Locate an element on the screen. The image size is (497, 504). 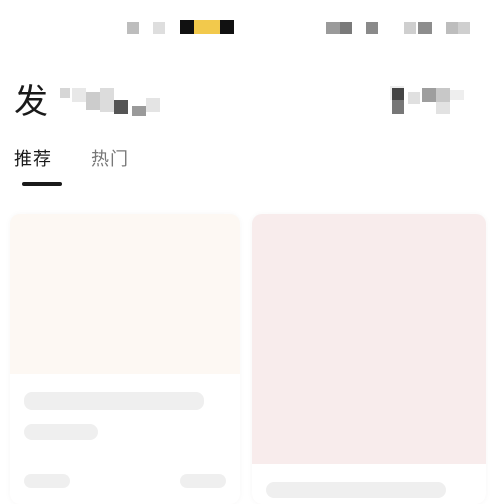
obscured-header-action is located at coordinates (430, 101).